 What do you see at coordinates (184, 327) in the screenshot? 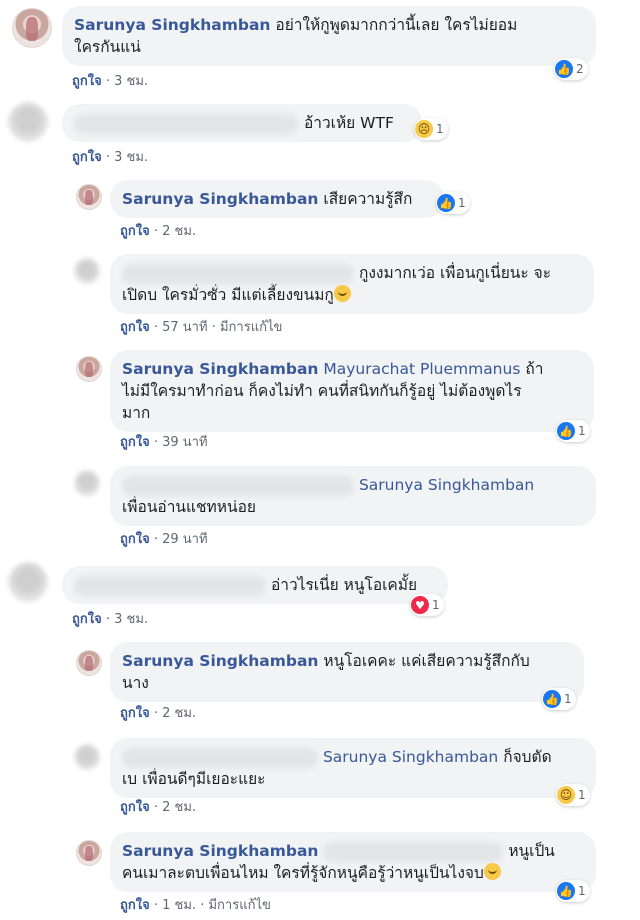
I see `timestamp: 57 นาที` at bounding box center [184, 327].